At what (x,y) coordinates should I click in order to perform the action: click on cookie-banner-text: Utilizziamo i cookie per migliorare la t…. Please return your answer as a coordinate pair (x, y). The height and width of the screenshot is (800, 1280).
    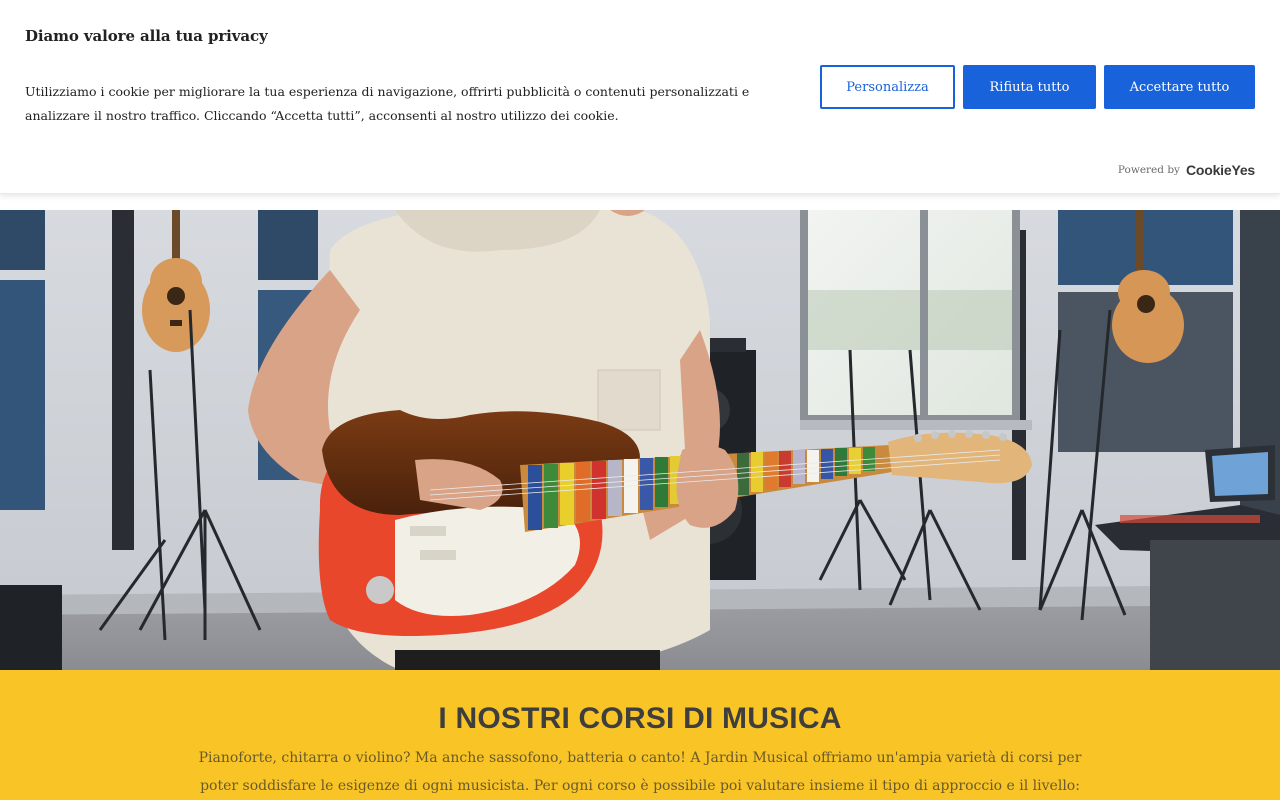
    Looking at the image, I should click on (387, 103).